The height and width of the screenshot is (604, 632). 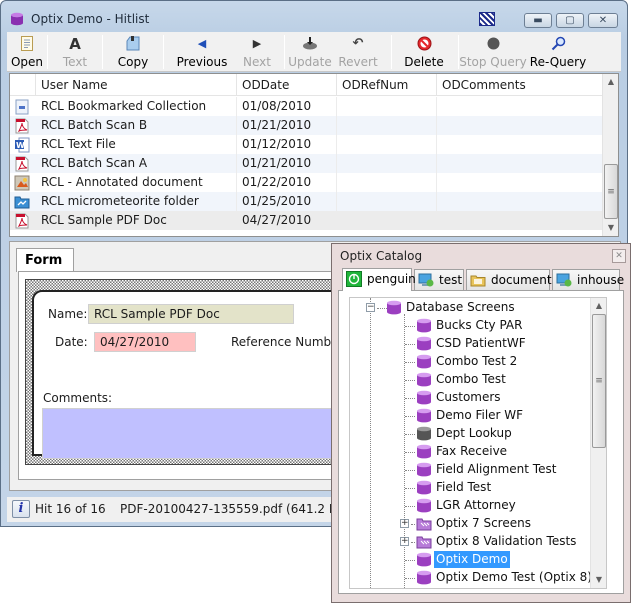 I want to click on stop-icon, so click(x=493, y=43).